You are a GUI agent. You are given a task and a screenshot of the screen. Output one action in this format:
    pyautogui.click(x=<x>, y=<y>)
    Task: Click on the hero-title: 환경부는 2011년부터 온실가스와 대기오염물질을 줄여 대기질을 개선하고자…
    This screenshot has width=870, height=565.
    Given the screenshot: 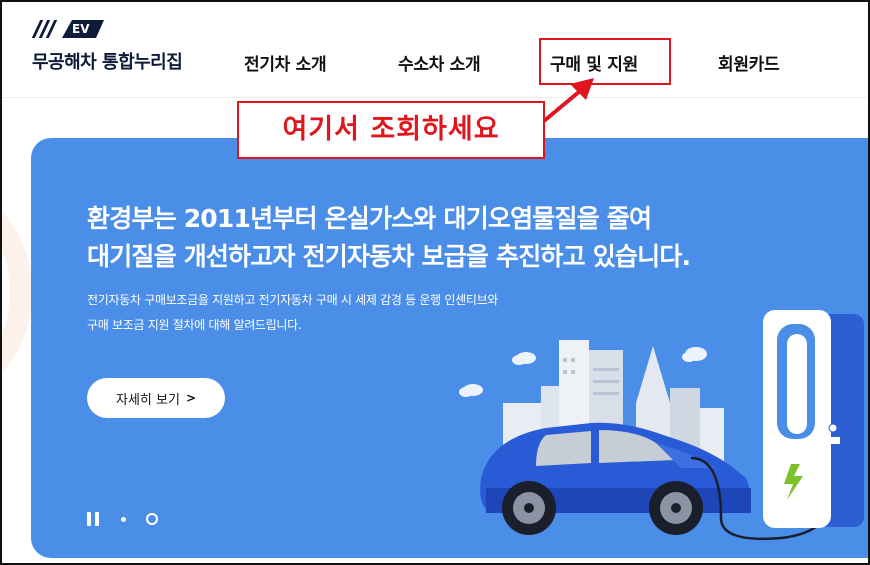 What is the action you would take?
    pyautogui.click(x=389, y=238)
    